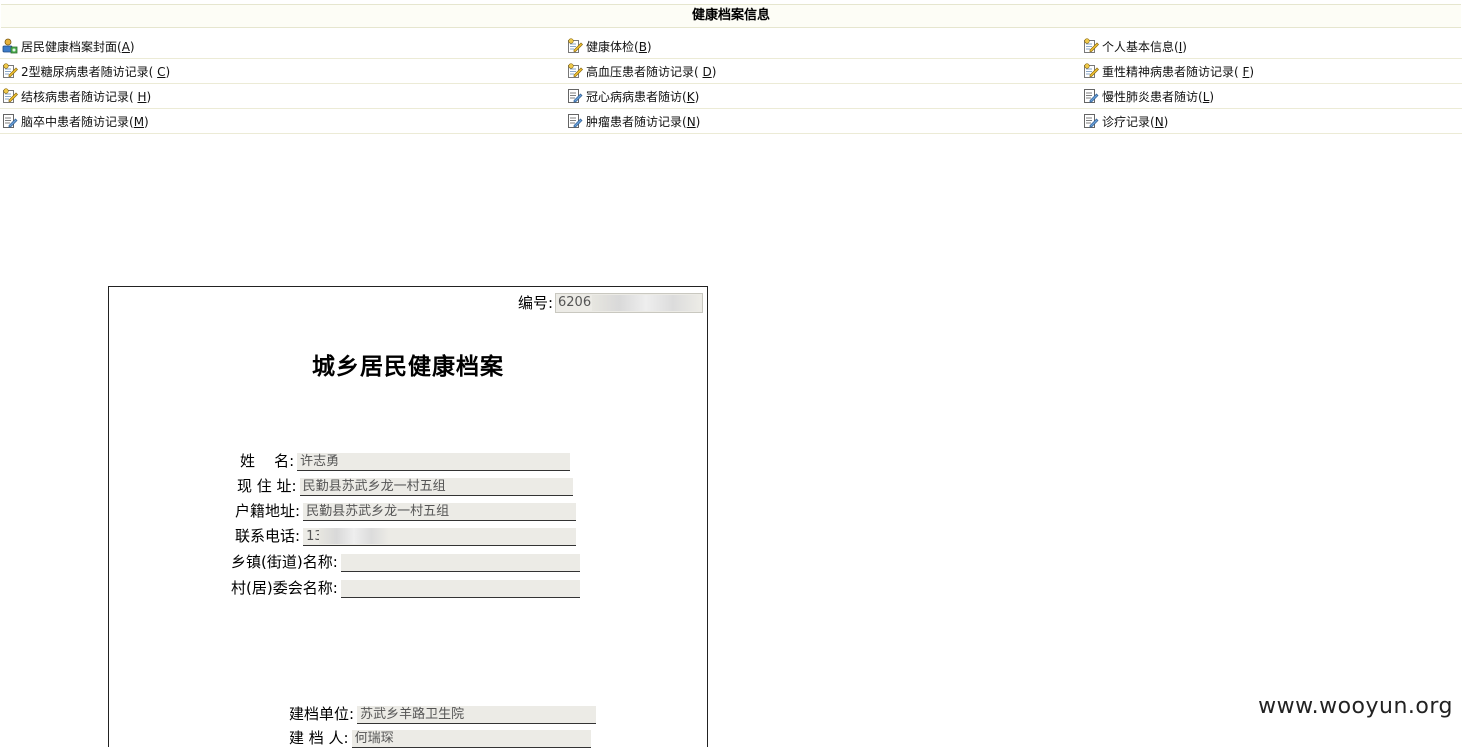 The image size is (1462, 748). What do you see at coordinates (471, 739) in the screenshot?
I see `creator-field: 何瑞琛` at bounding box center [471, 739].